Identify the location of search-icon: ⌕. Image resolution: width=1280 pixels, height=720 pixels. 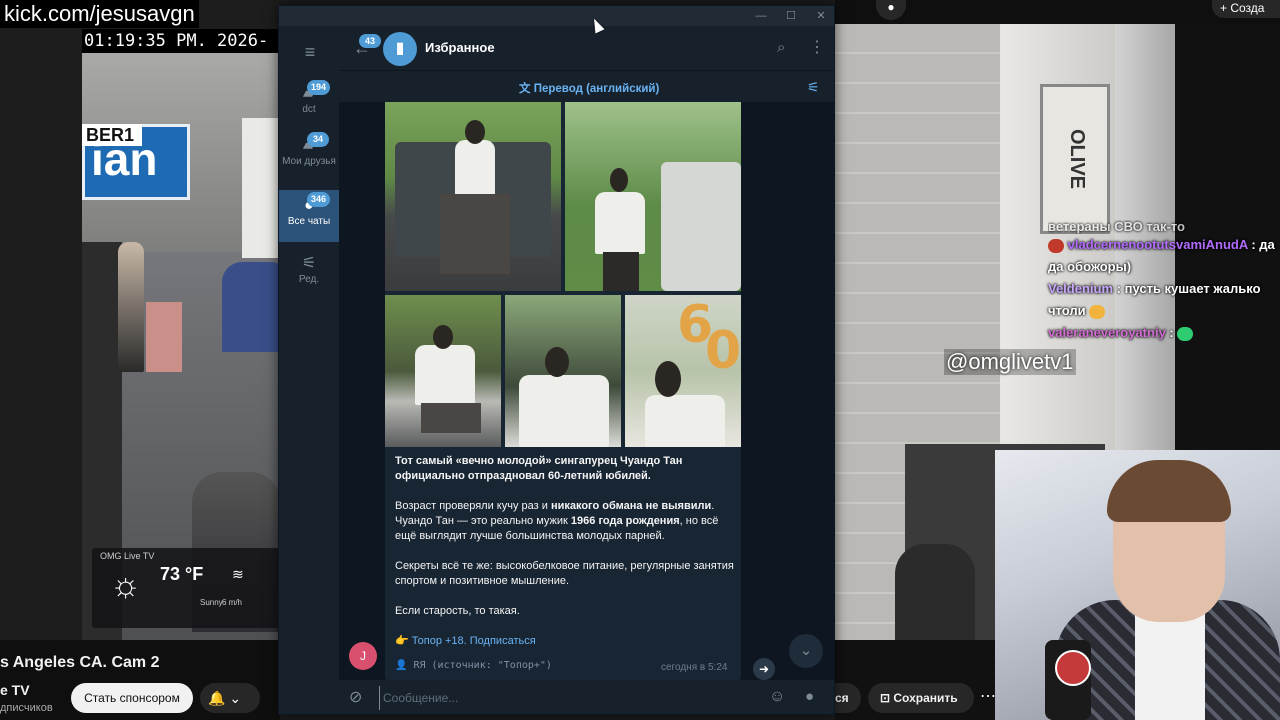
(787, 48).